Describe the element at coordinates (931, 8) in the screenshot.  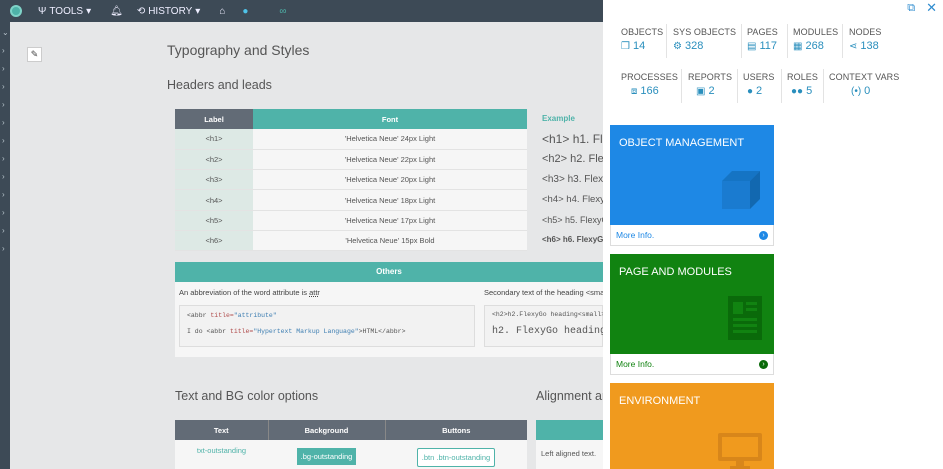
I see `close-icon: ✕` at that location.